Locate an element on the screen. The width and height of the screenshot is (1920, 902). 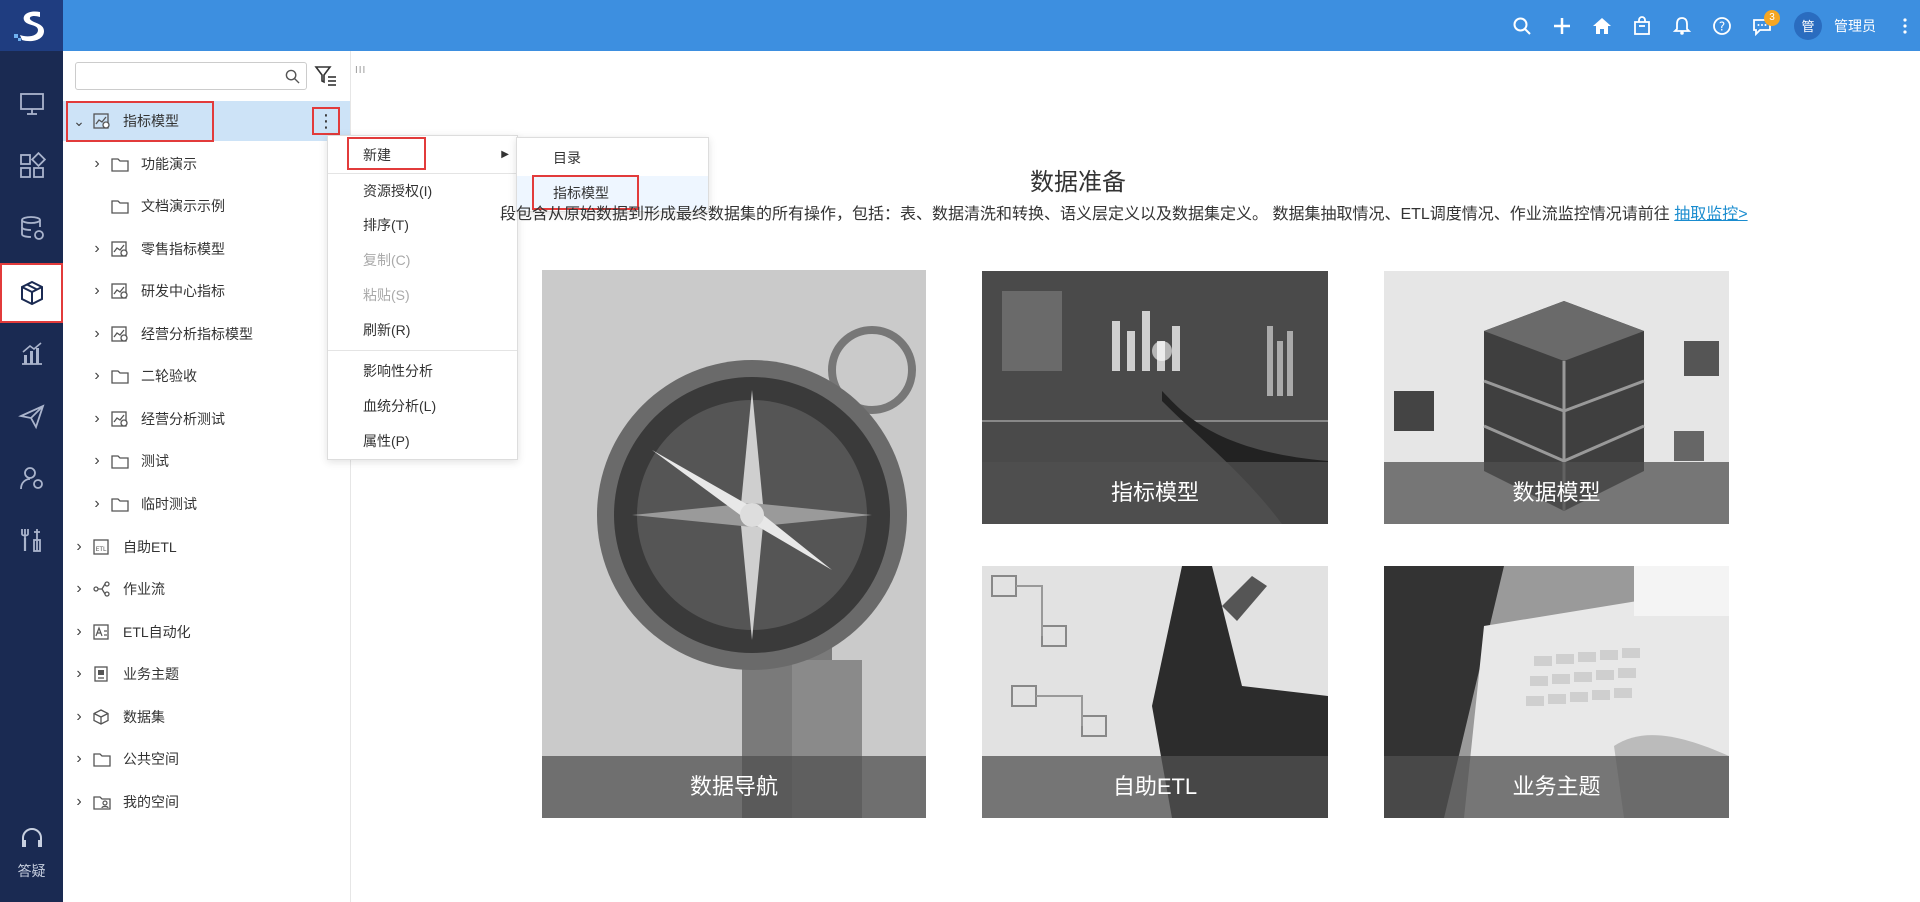
home-icon is located at coordinates (1602, 25).